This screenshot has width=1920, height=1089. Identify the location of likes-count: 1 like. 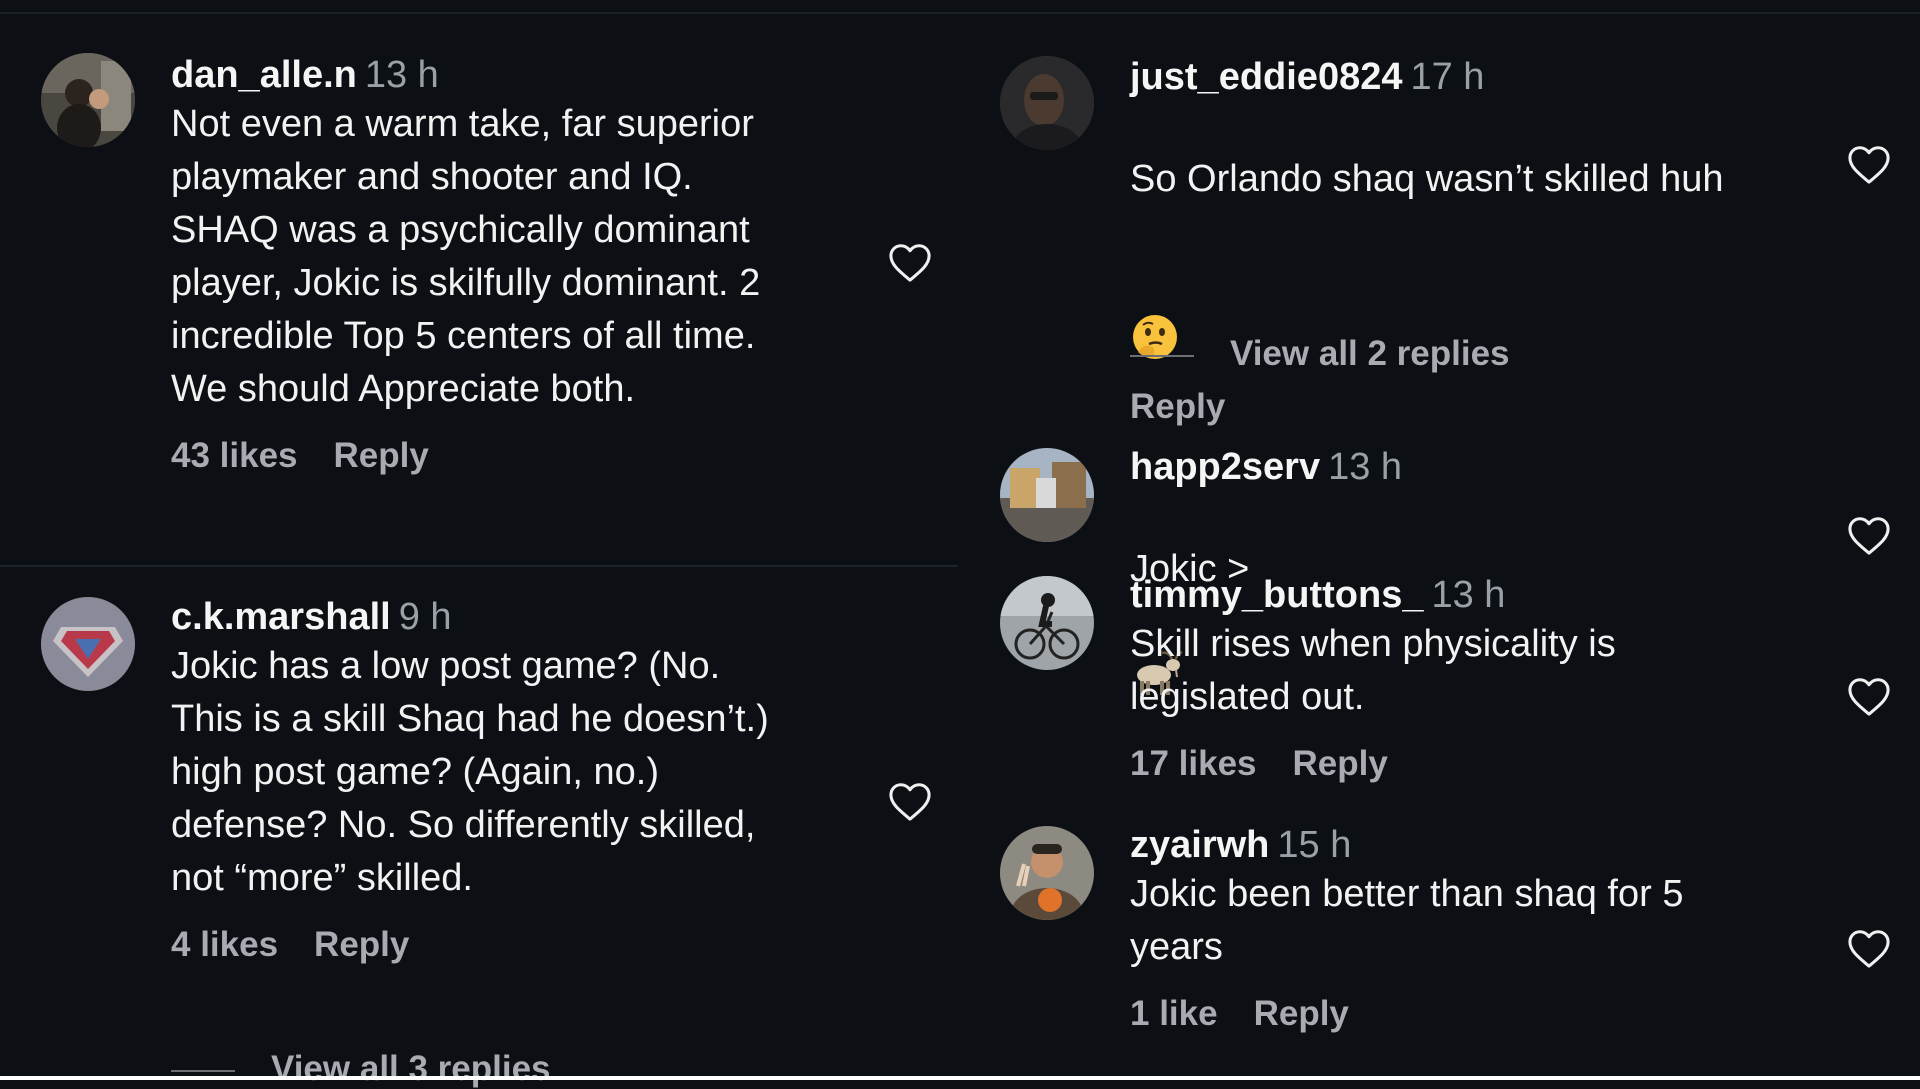
(1174, 1014).